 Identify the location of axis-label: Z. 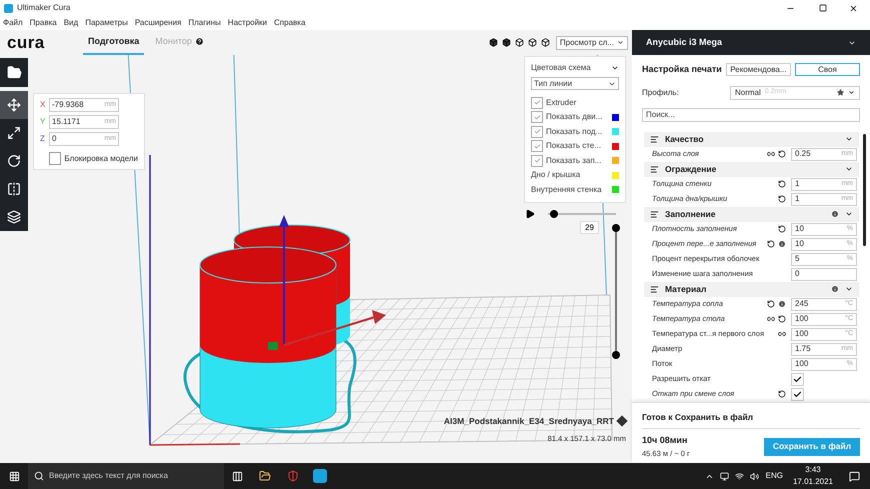
(43, 139).